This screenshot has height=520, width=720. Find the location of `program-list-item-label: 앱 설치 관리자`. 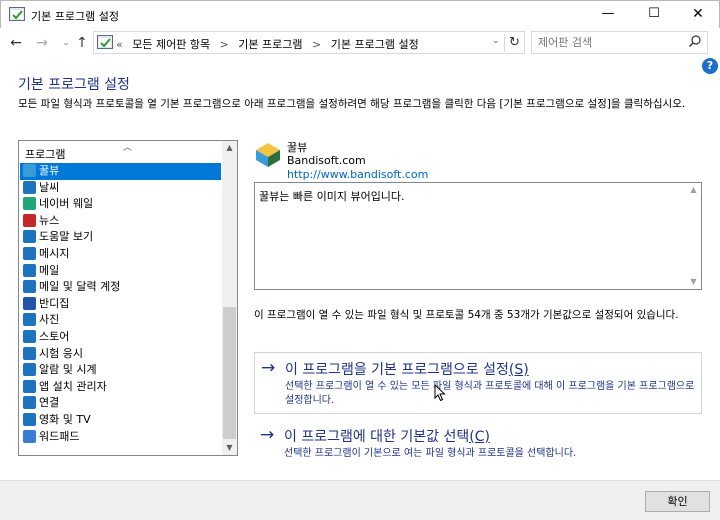

program-list-item-label: 앱 설치 관리자 is located at coordinates (73, 386).